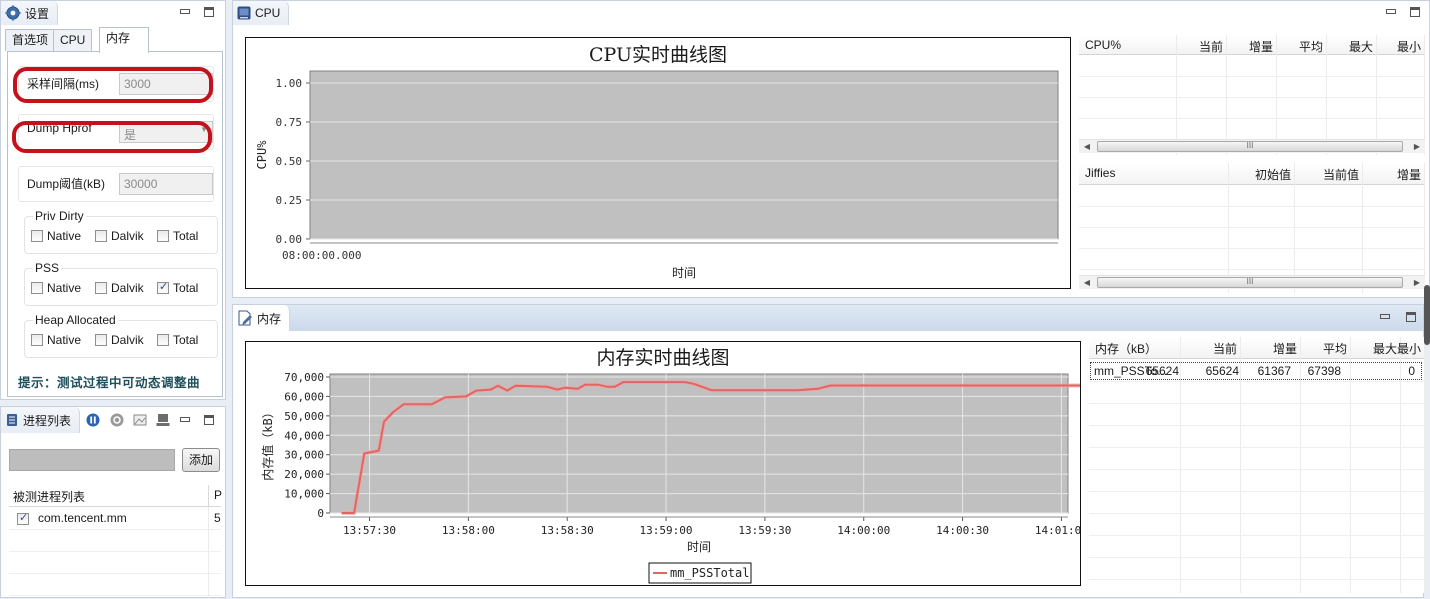 The image size is (1430, 599). What do you see at coordinates (1256, 371) in the screenshot?
I see `memory-table-row: mm_PSSTo... 65624 65624 61367 67398 0` at bounding box center [1256, 371].